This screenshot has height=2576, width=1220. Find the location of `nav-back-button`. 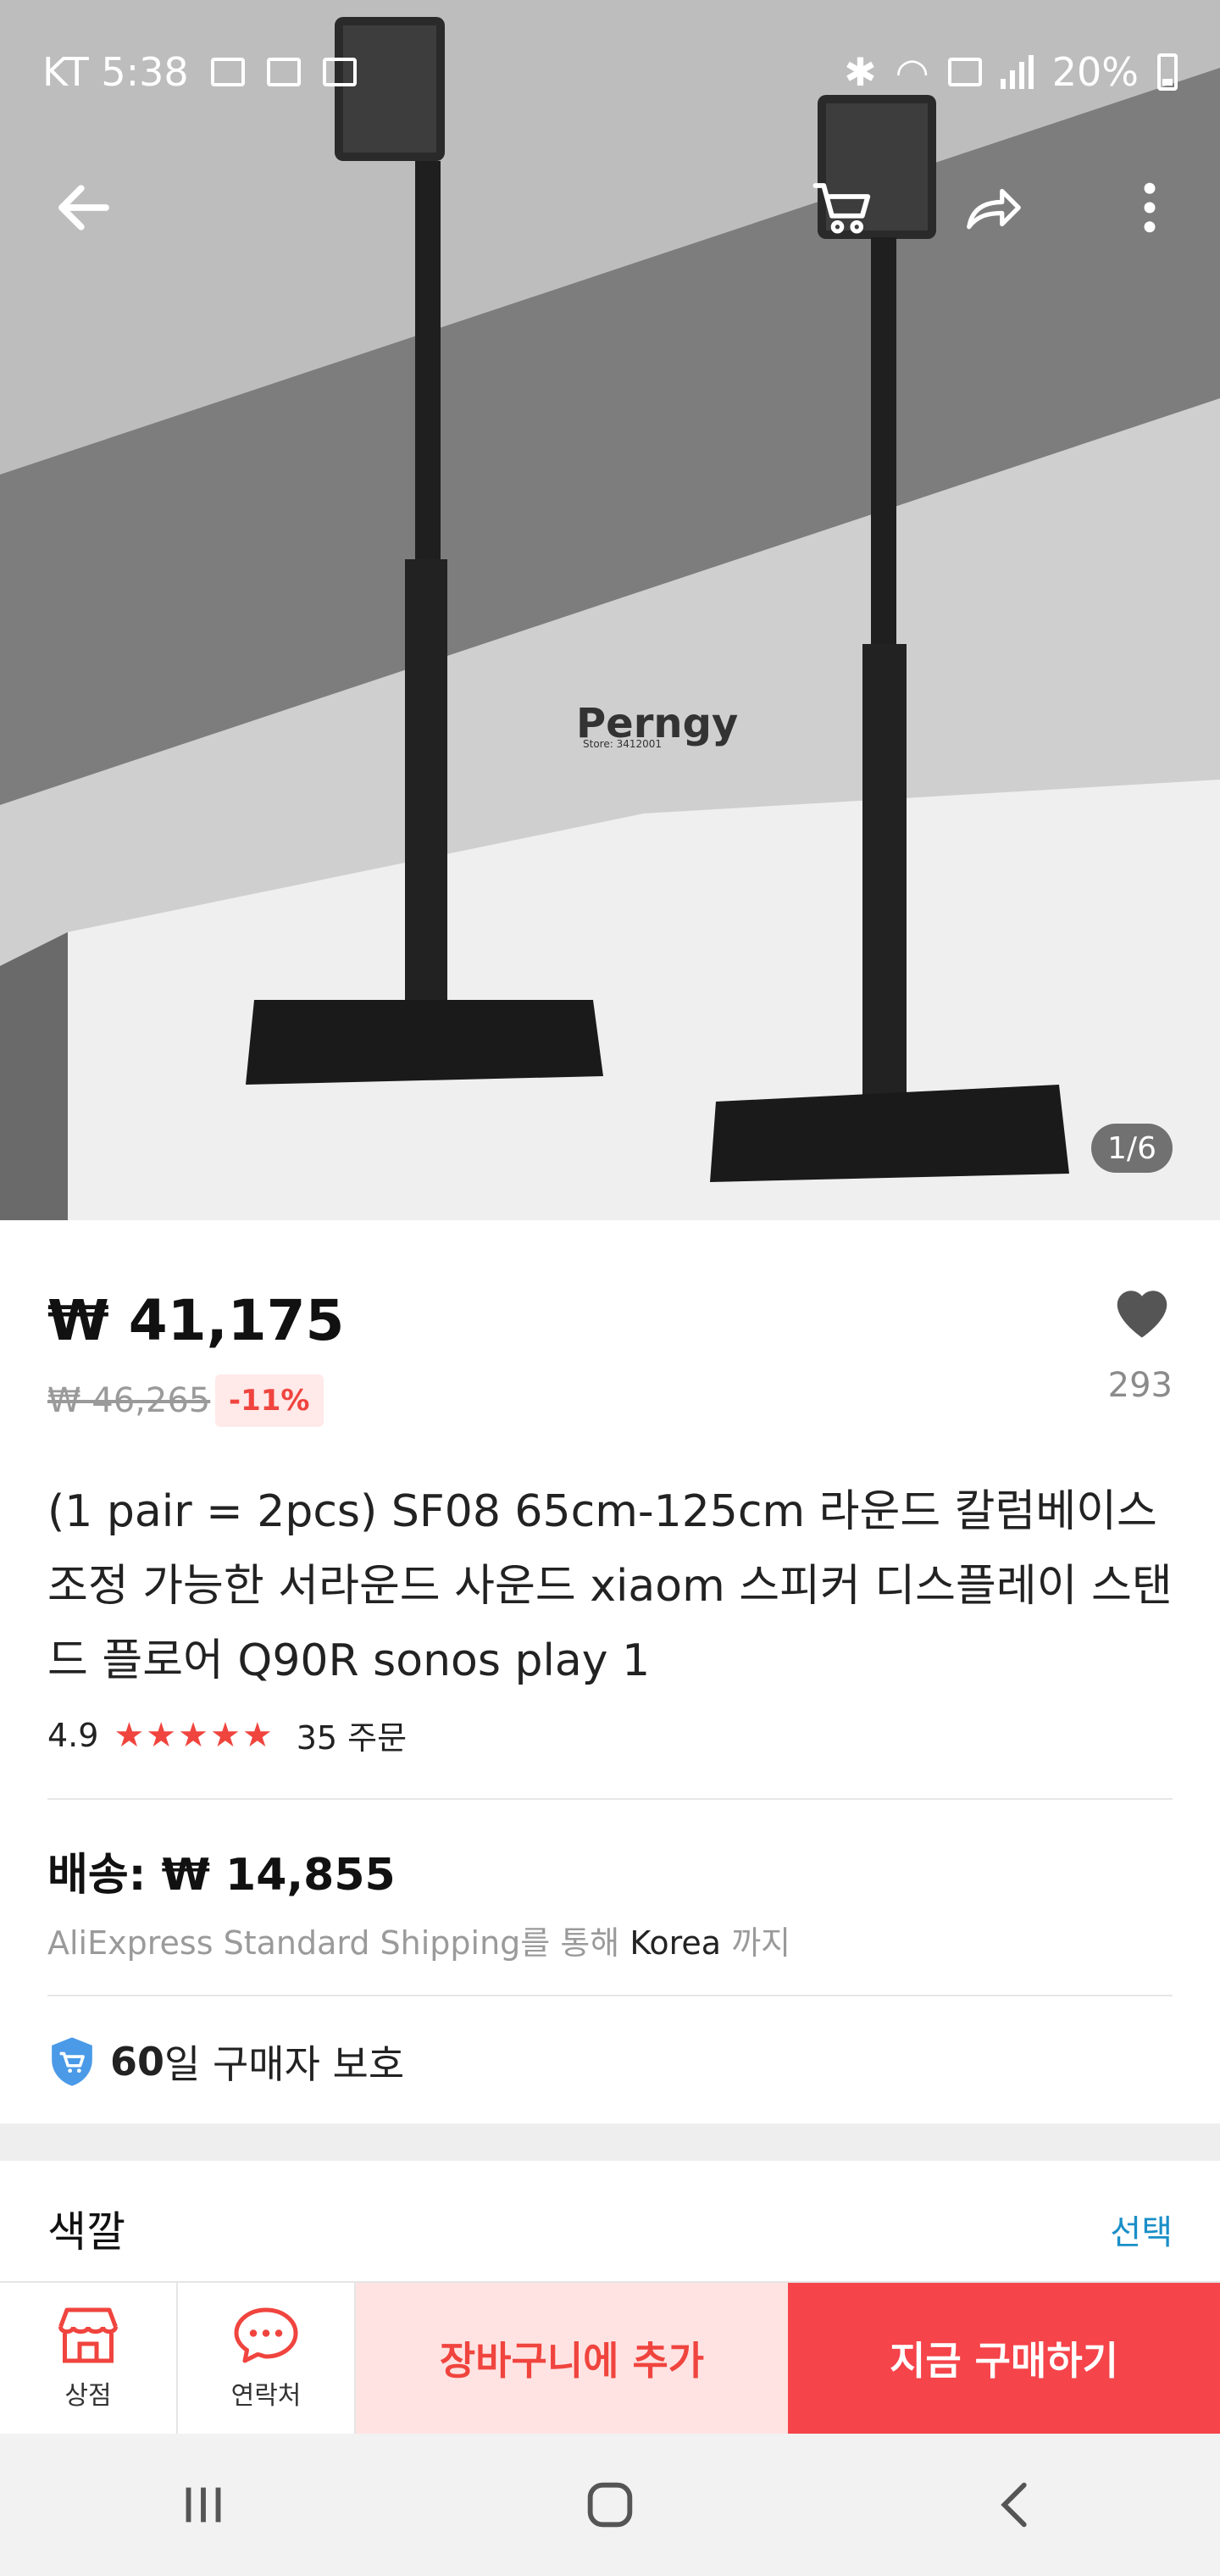

nav-back-button is located at coordinates (1017, 2505).